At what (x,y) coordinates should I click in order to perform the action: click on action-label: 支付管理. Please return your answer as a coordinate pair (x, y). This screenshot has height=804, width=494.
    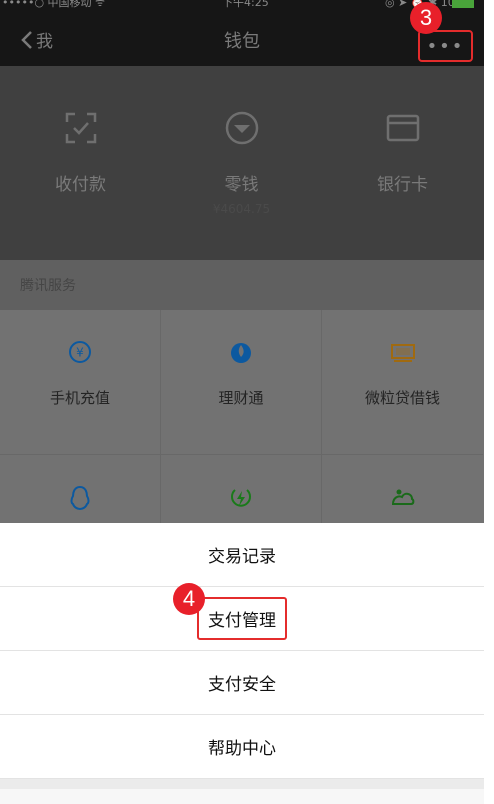
    Looking at the image, I should click on (242, 618).